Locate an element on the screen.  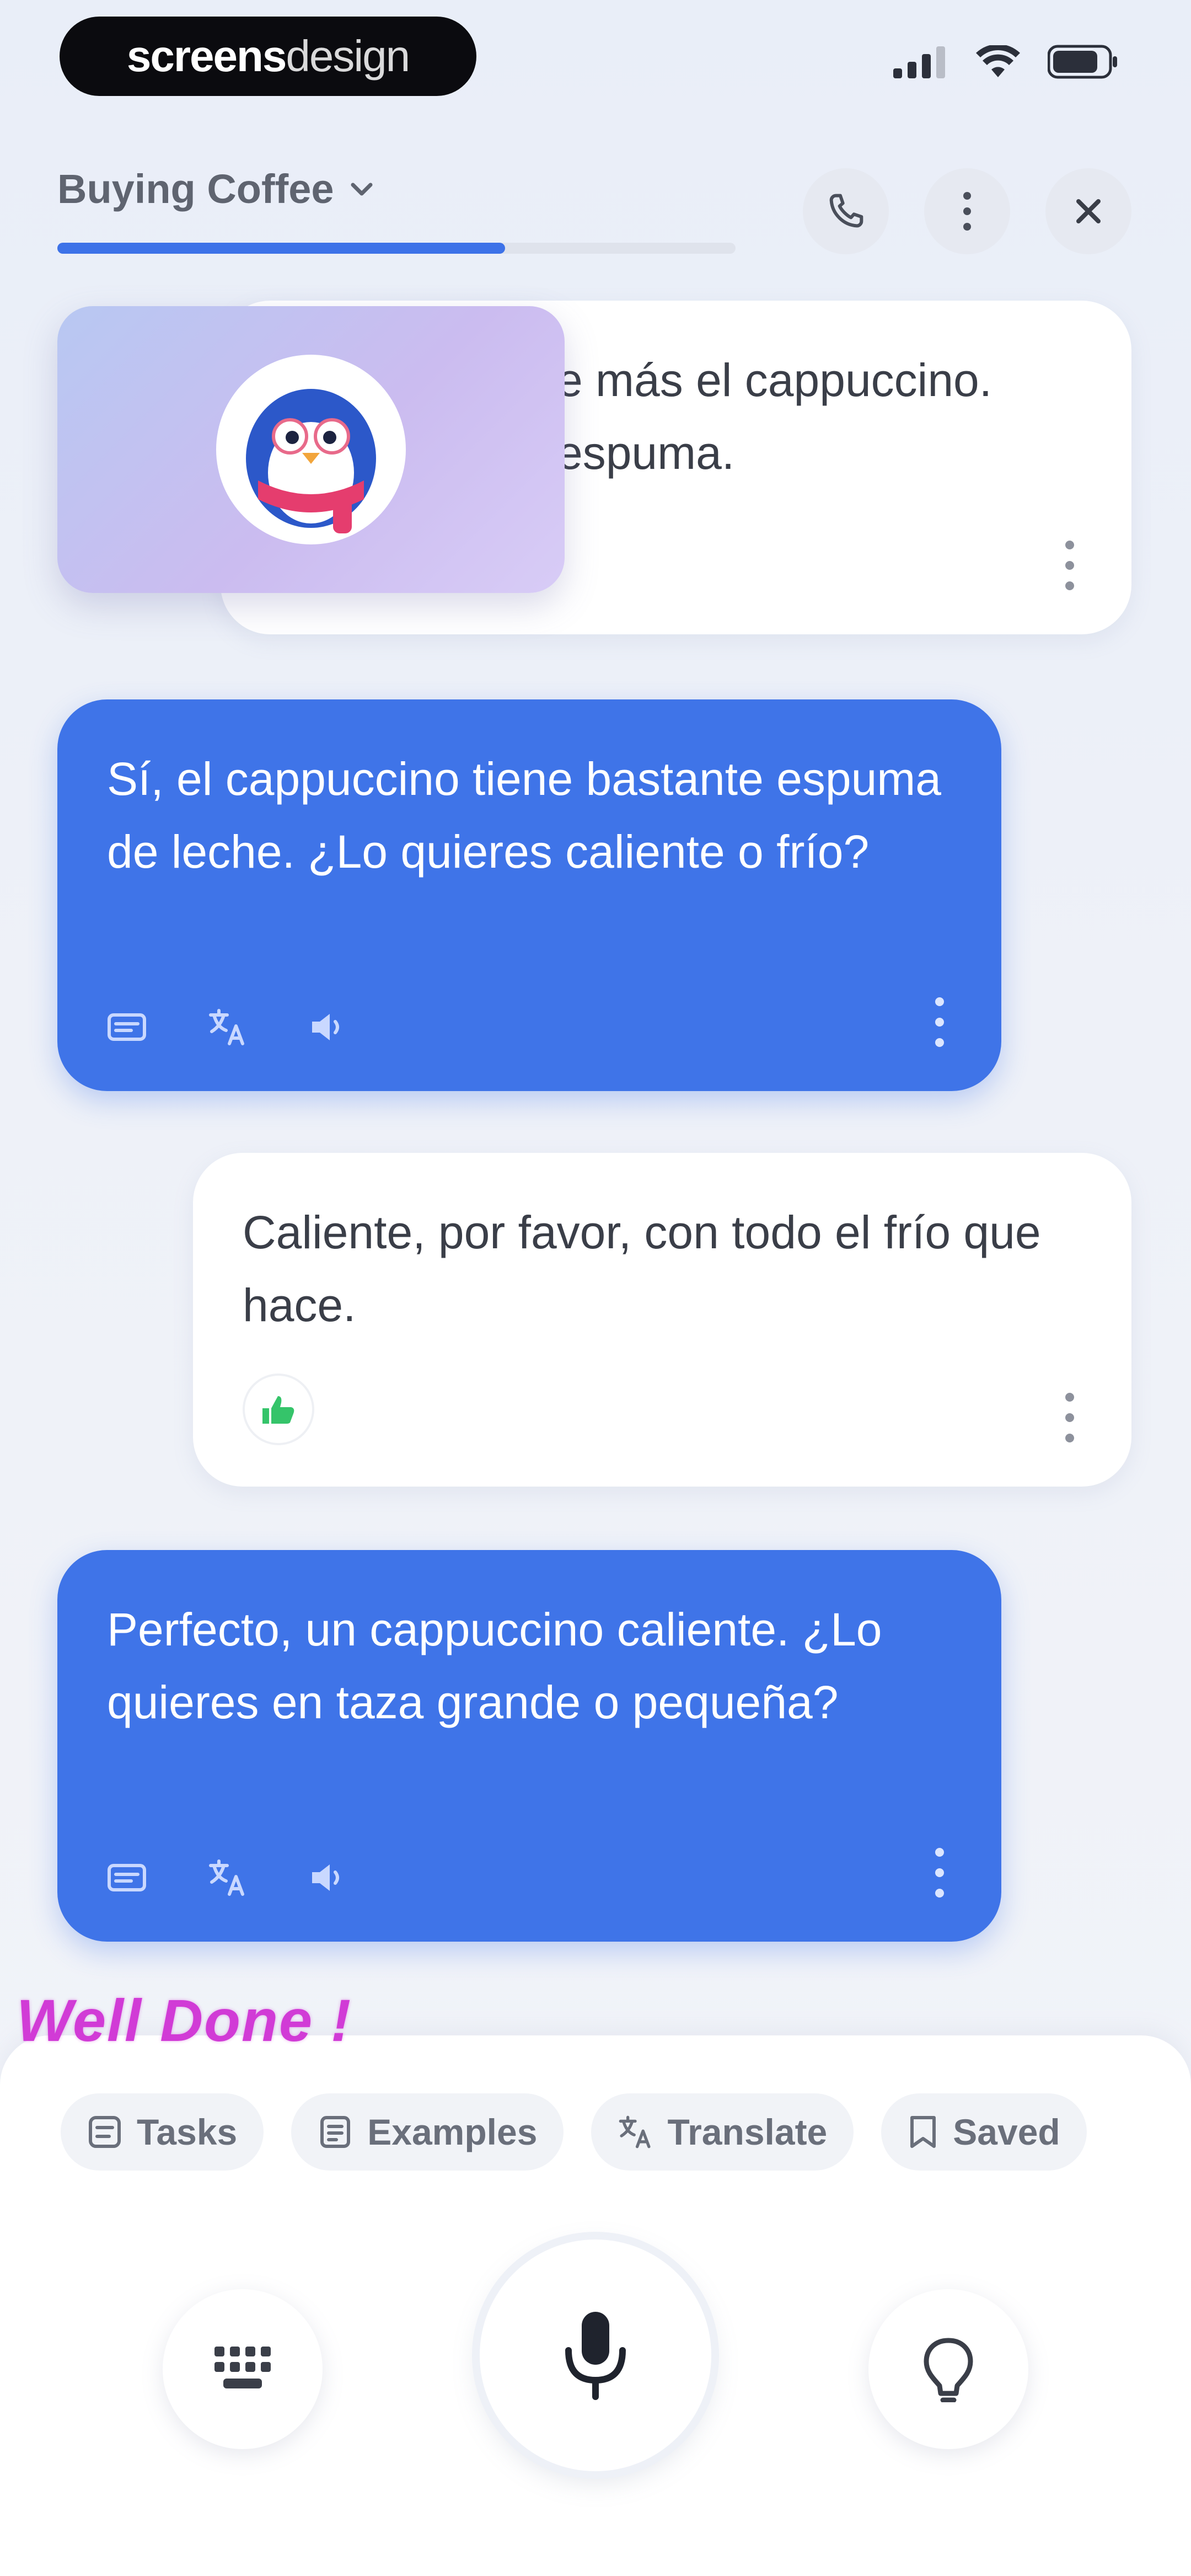
close-icon is located at coordinates (1088, 211).